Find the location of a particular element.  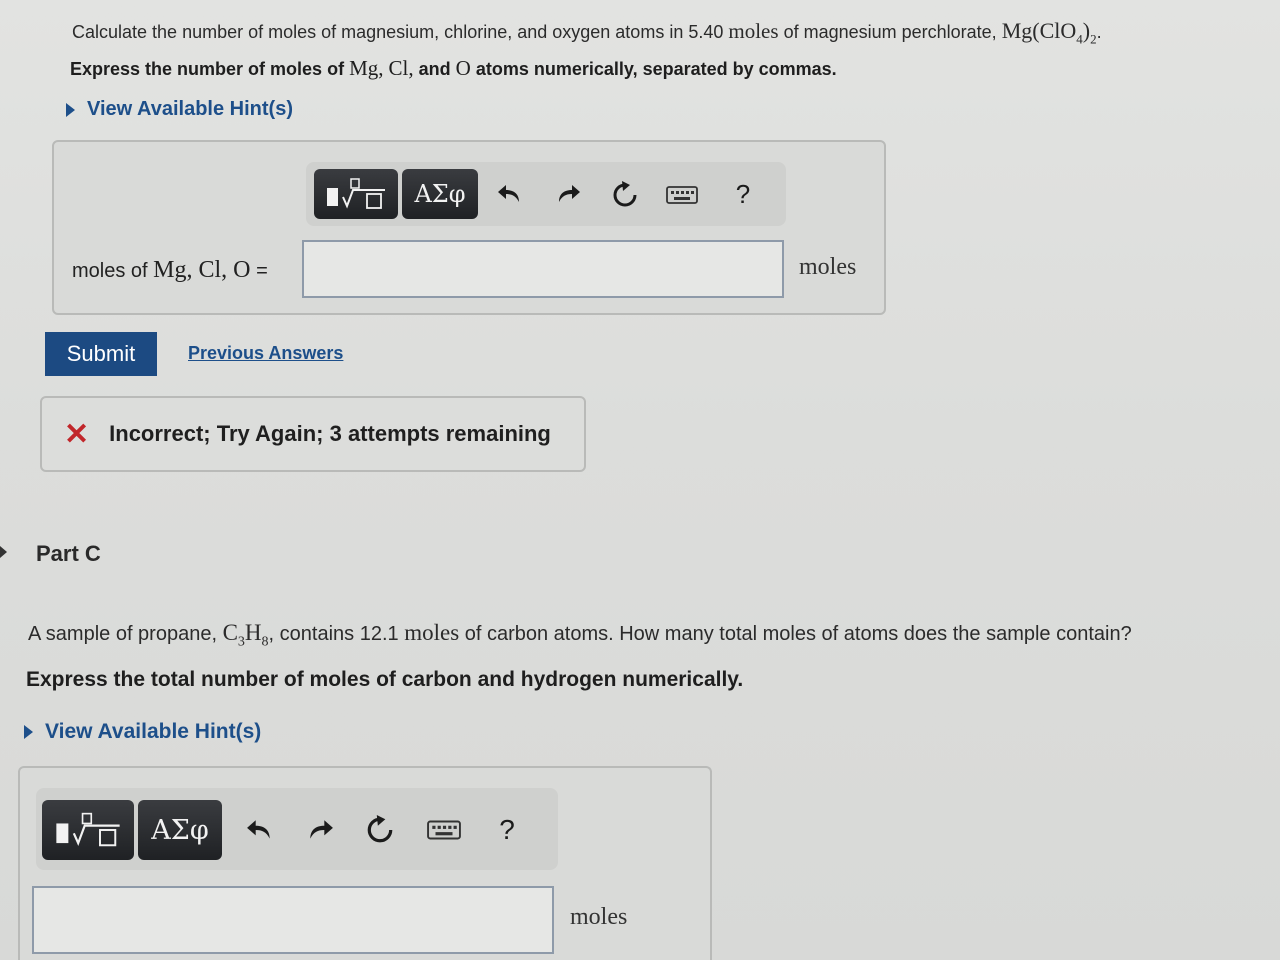

part-b-answer-label: moles of Mg, Cl, O = is located at coordinates (170, 270).